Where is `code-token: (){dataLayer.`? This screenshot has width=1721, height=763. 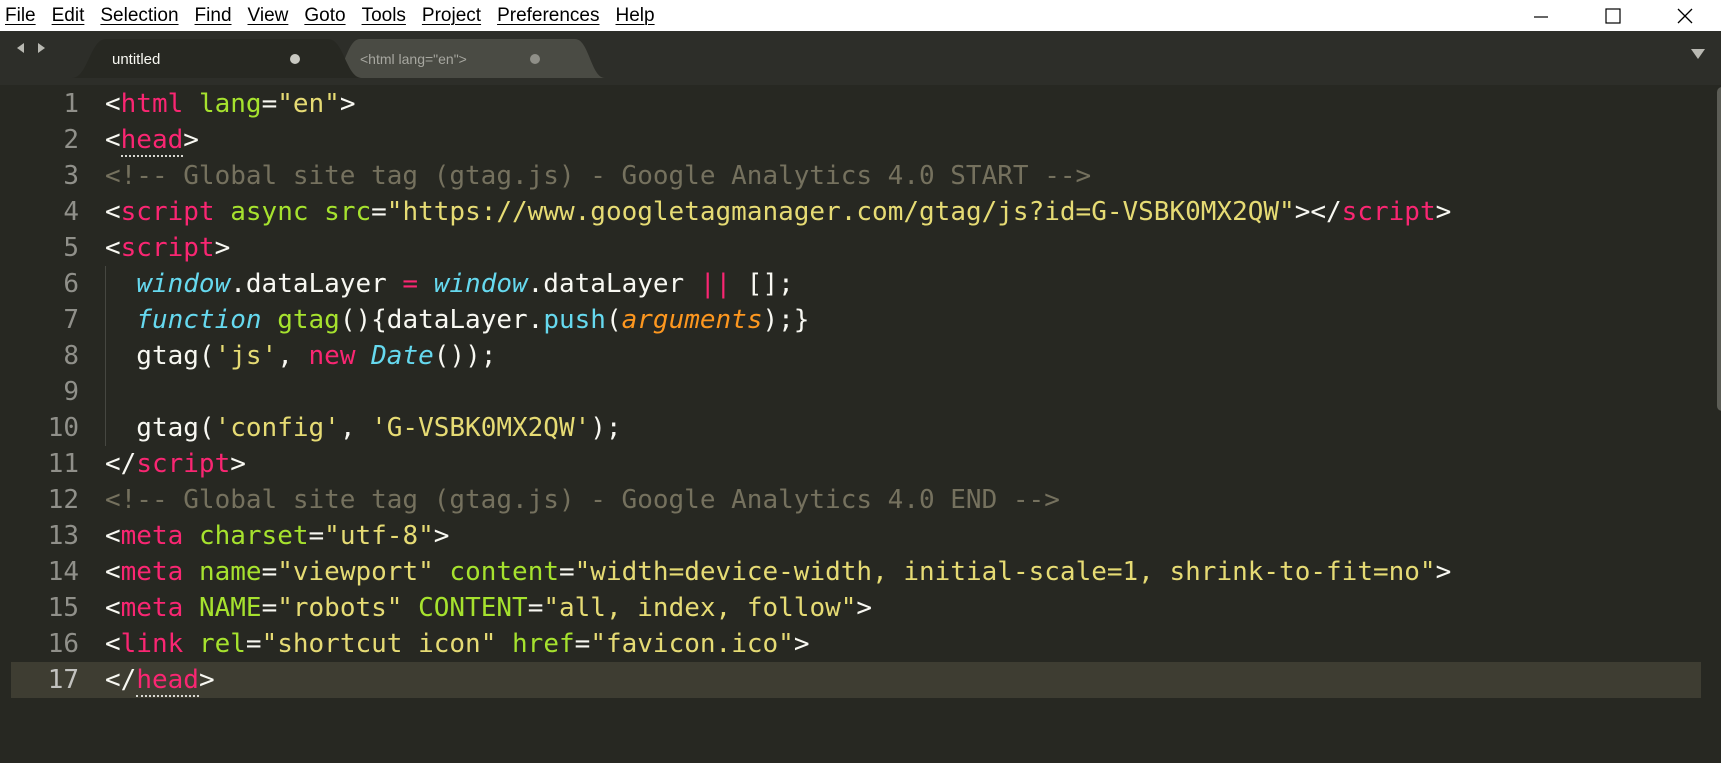 code-token: (){dataLayer. is located at coordinates (441, 320).